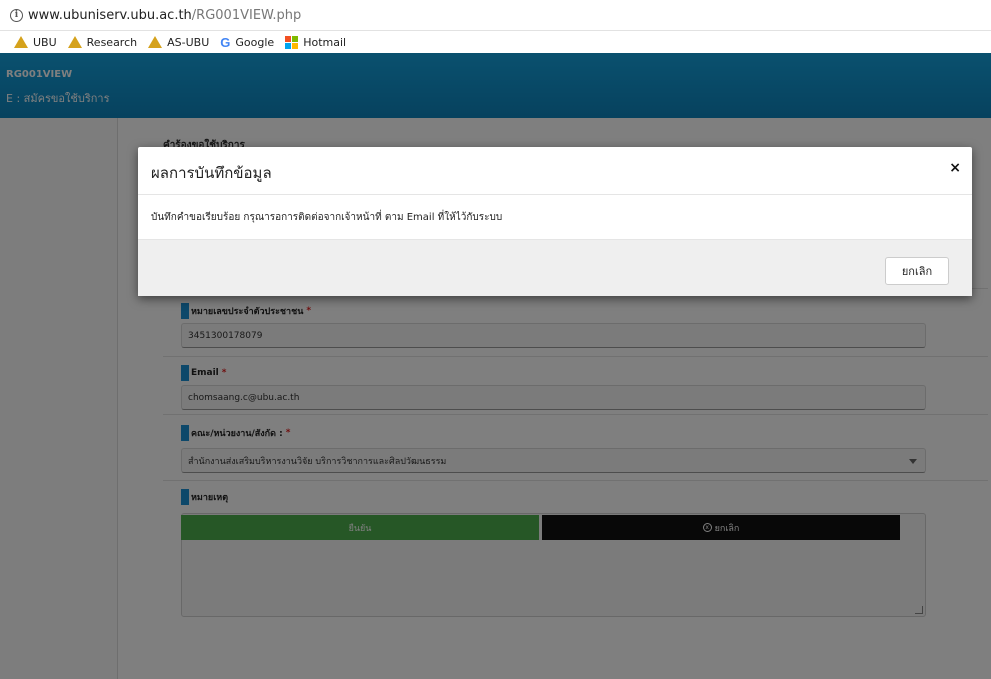  I want to click on bookmark-hotmail: Hotmail, so click(315, 42).